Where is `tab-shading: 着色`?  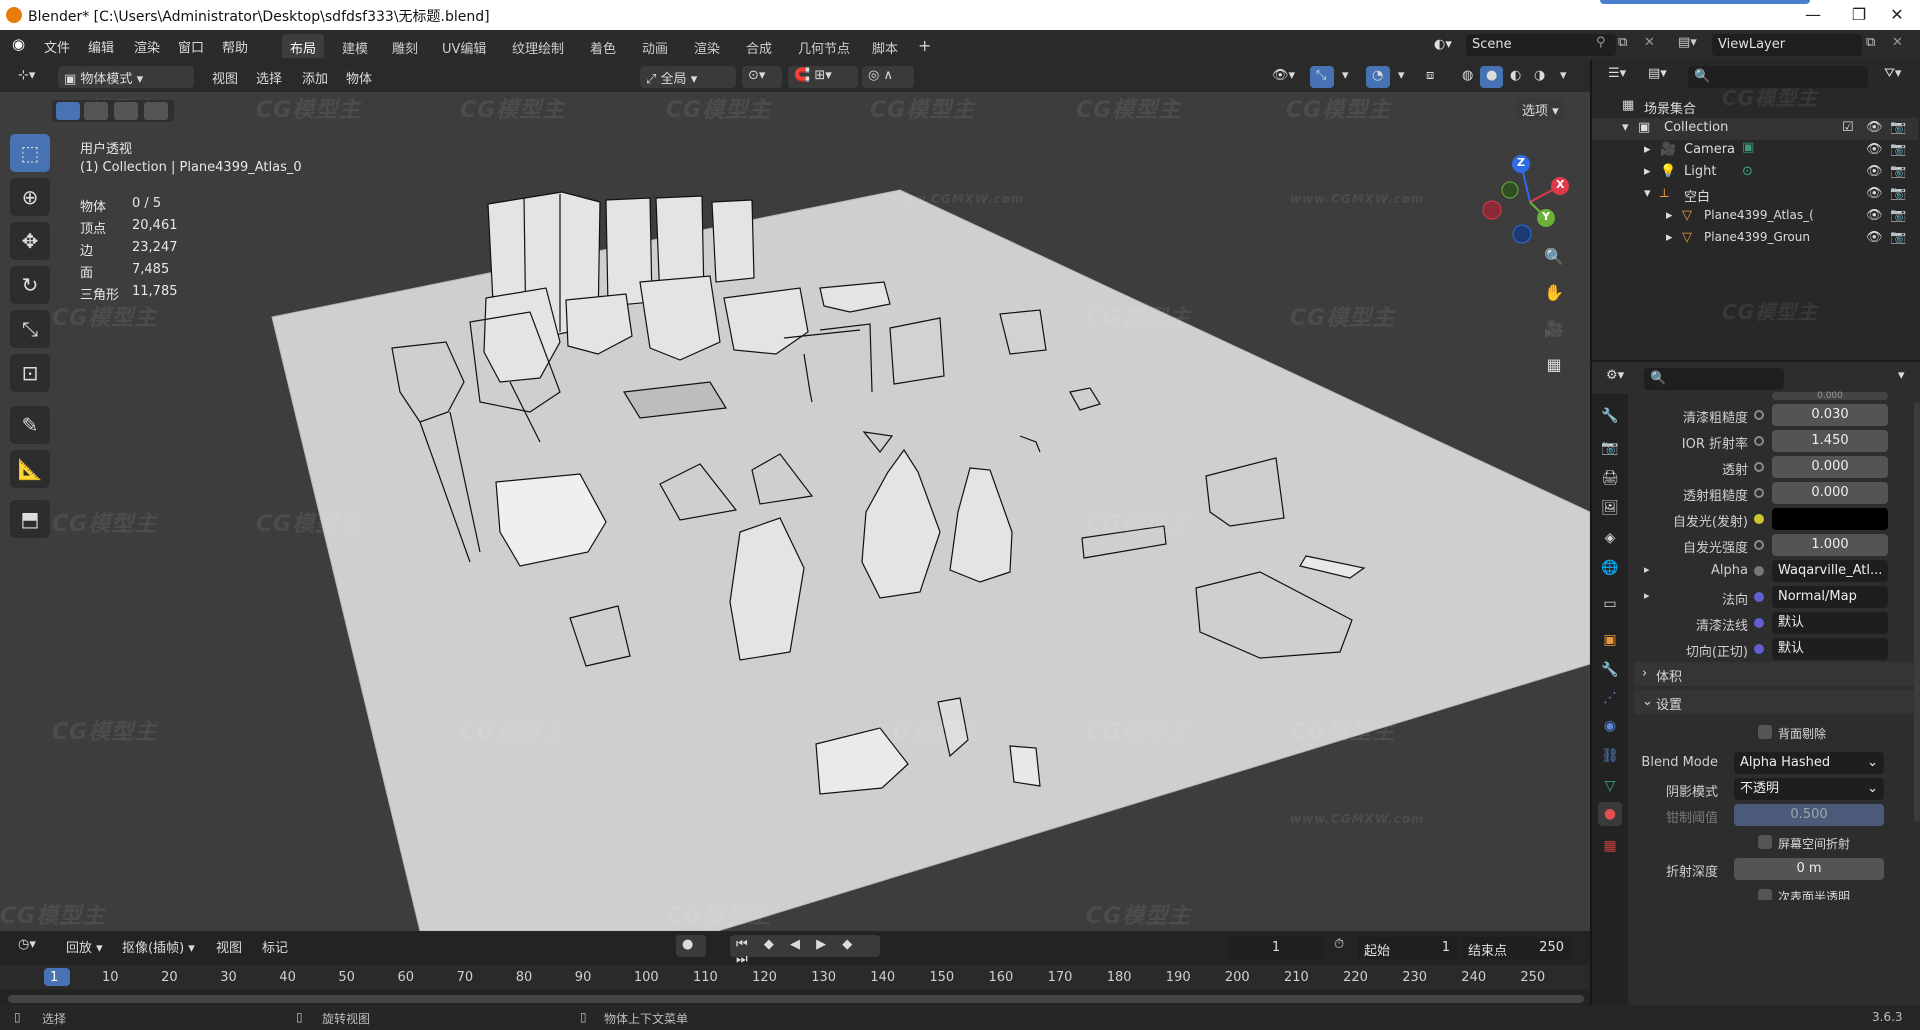
tab-shading: 着色 is located at coordinates (603, 46).